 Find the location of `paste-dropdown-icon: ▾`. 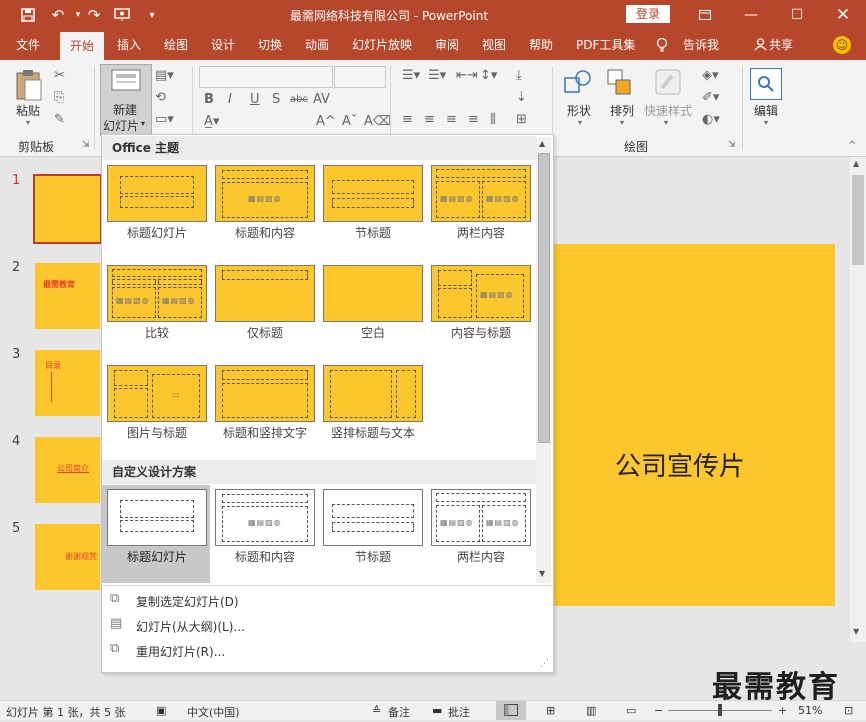

paste-dropdown-icon: ▾ is located at coordinates (28, 122).